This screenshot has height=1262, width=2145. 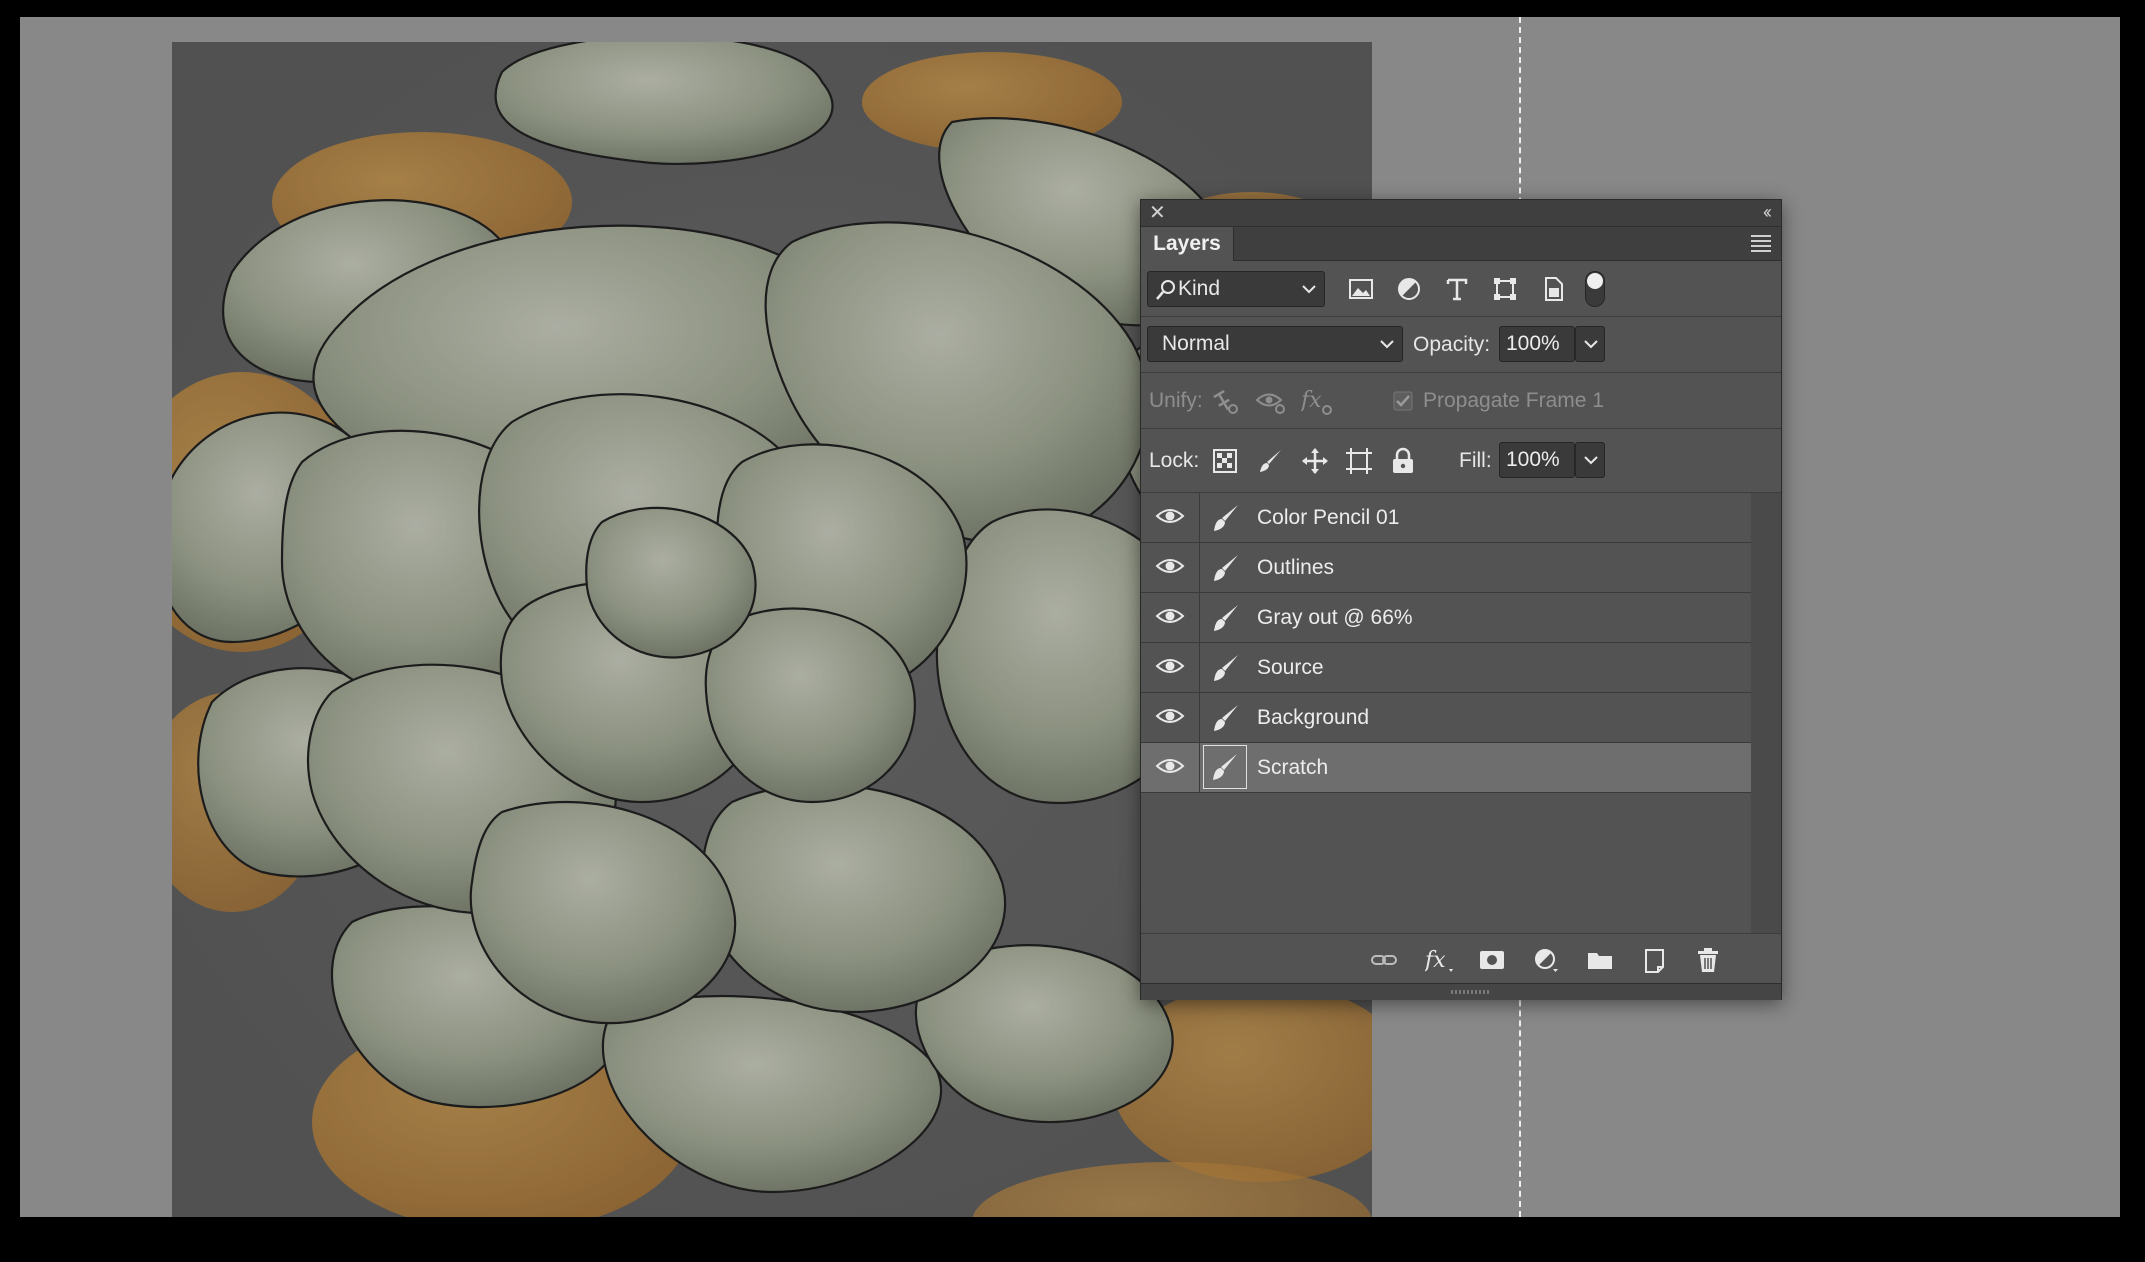 I want to click on opacity-input: 100%, so click(x=1537, y=344).